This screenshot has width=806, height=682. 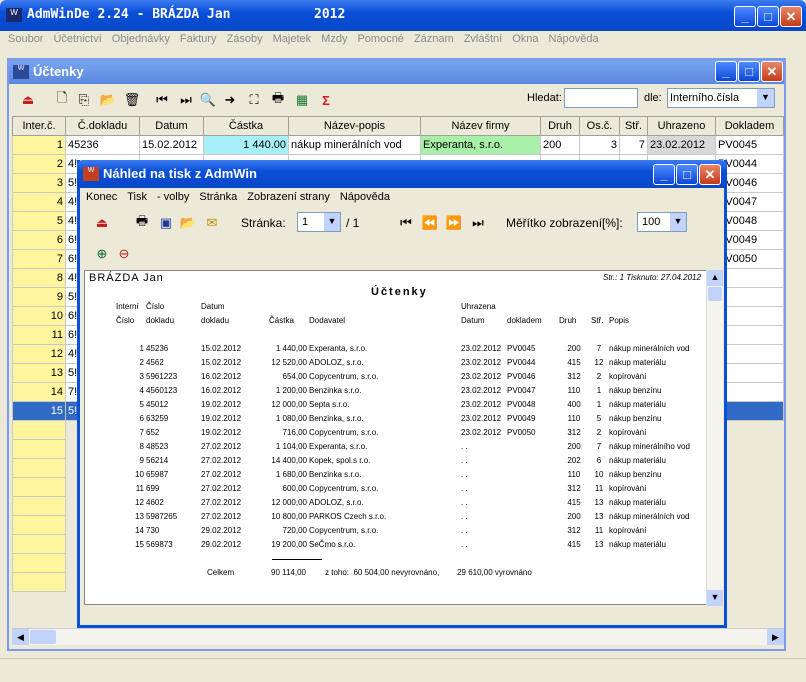 What do you see at coordinates (714, 438) in the screenshot?
I see `preview-vscroll: ▲ ▼` at bounding box center [714, 438].